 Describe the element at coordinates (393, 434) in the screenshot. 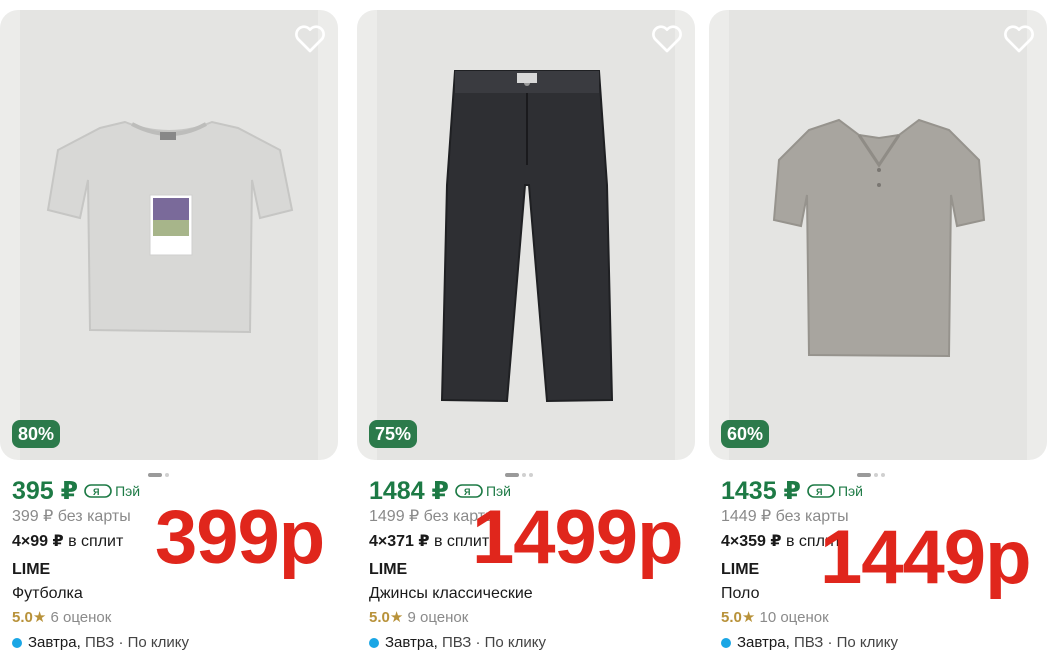

I see `discount-badge: 75%` at that location.